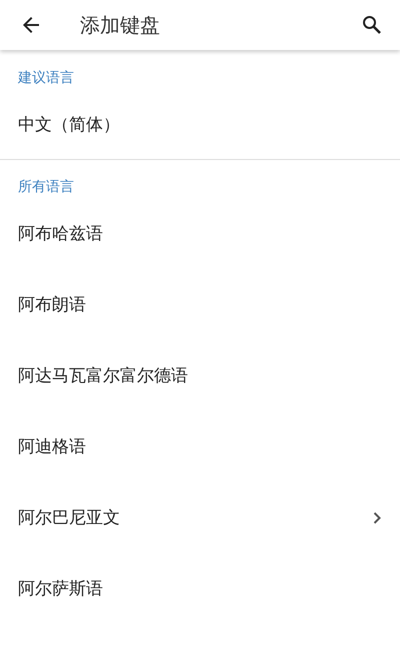  What do you see at coordinates (200, 233) in the screenshot?
I see `language-item: 阿布哈兹语` at bounding box center [200, 233].